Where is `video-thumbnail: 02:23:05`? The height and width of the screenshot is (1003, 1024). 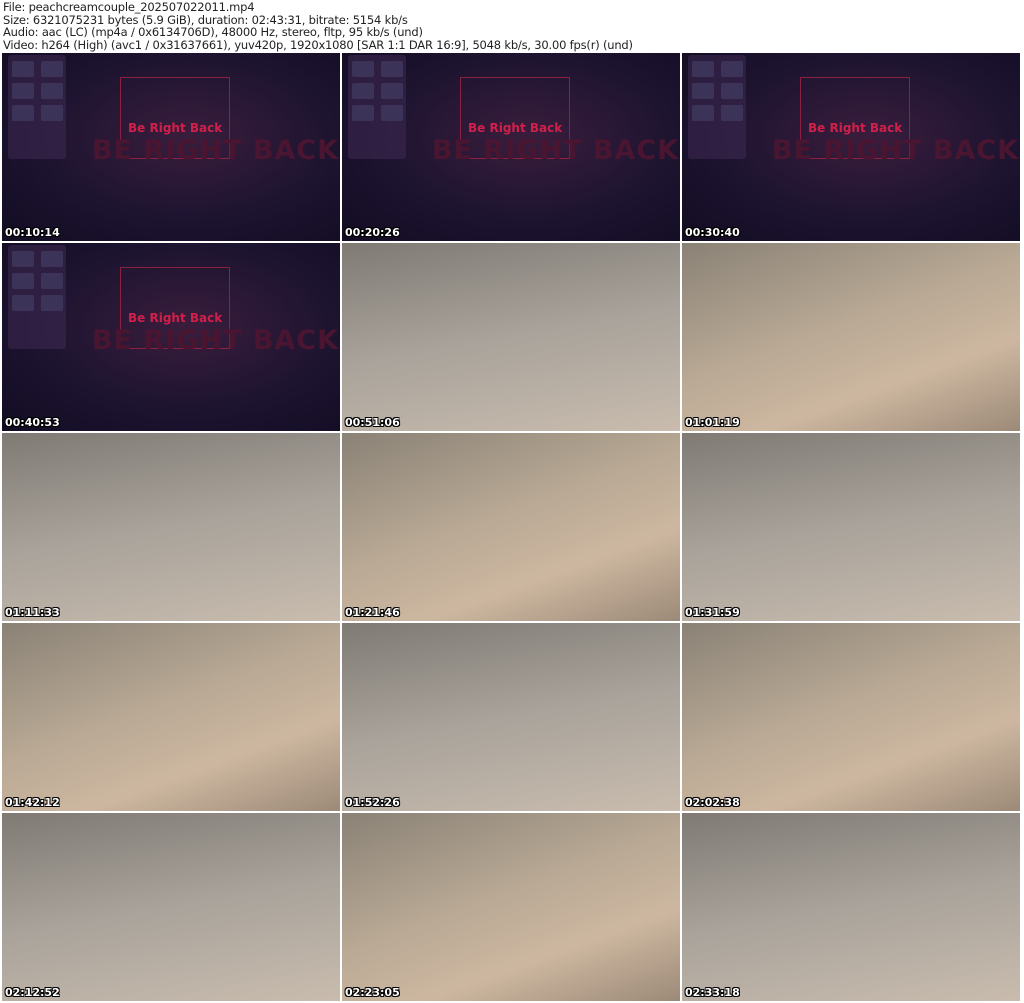 video-thumbnail: 02:23:05 is located at coordinates (511, 907).